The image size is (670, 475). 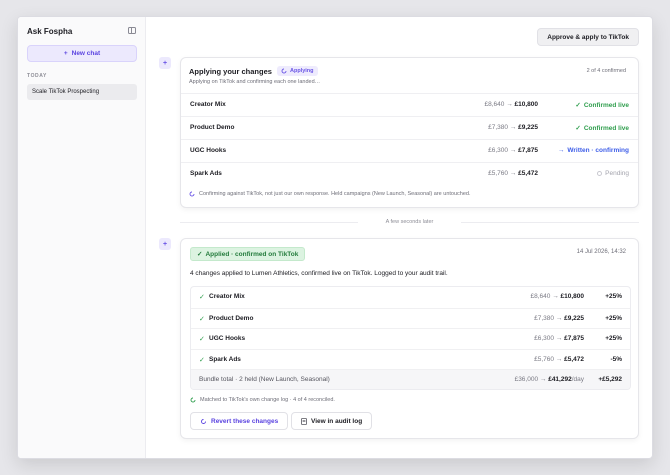 What do you see at coordinates (606, 71) in the screenshot?
I see `progress-count: 2 of 4 confirmed` at bounding box center [606, 71].